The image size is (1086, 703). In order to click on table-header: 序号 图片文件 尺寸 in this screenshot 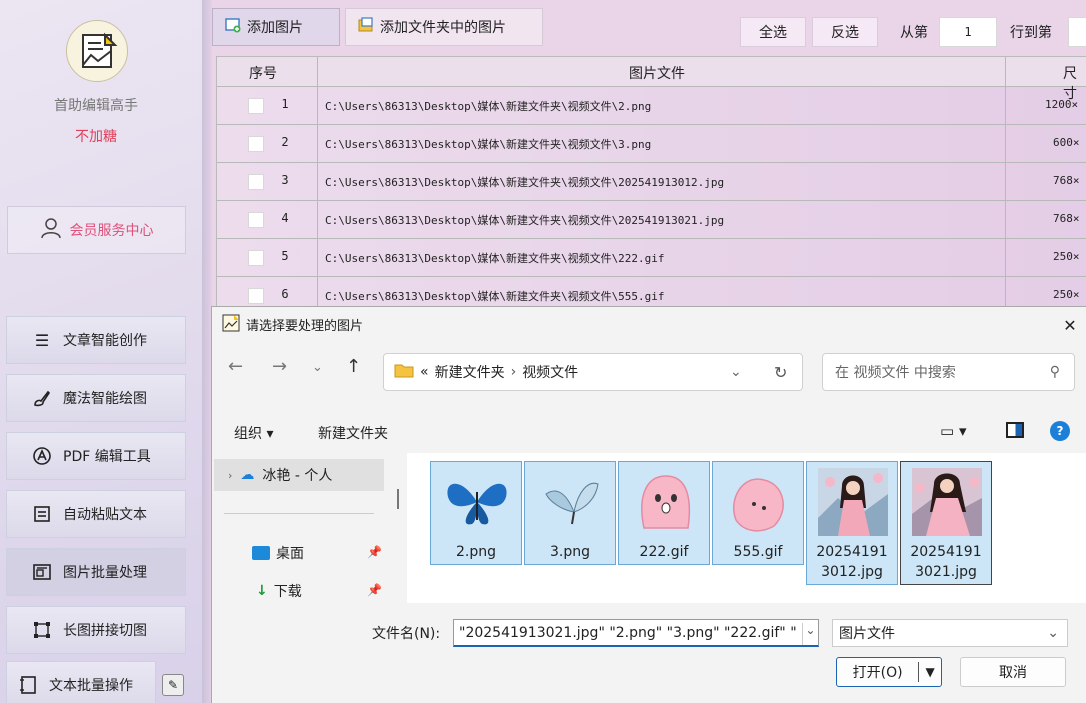, I will do `click(651, 79)`.